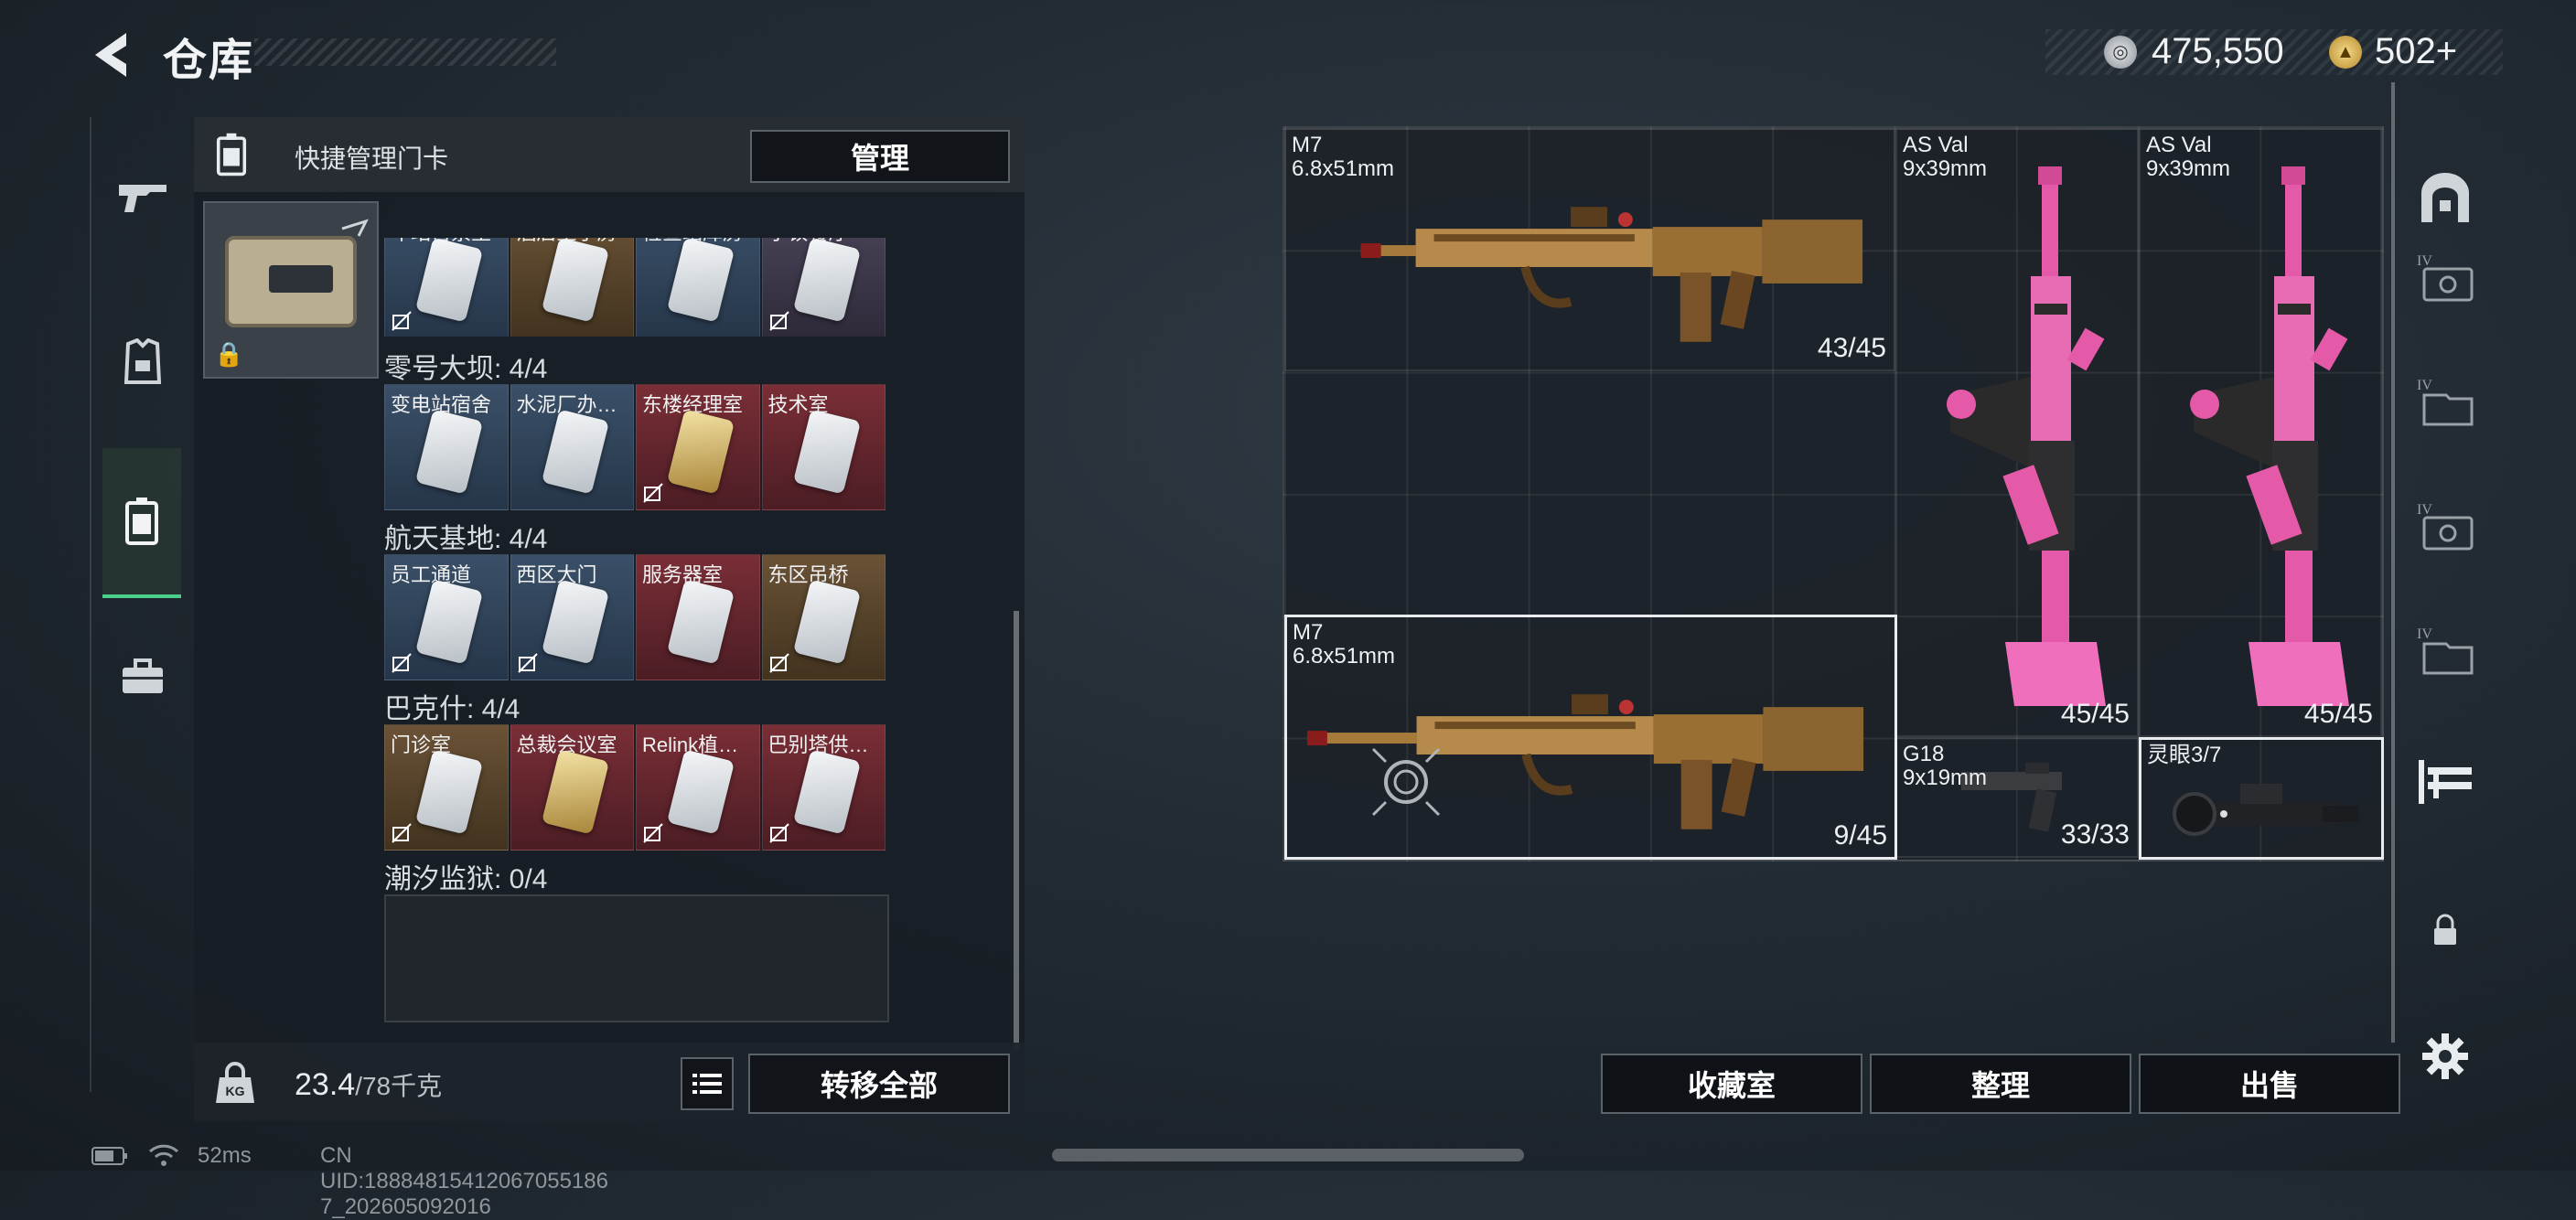 Image resolution: width=2576 pixels, height=1220 pixels. What do you see at coordinates (637, 958) in the screenshot?
I see `keycard-row-empty` at bounding box center [637, 958].